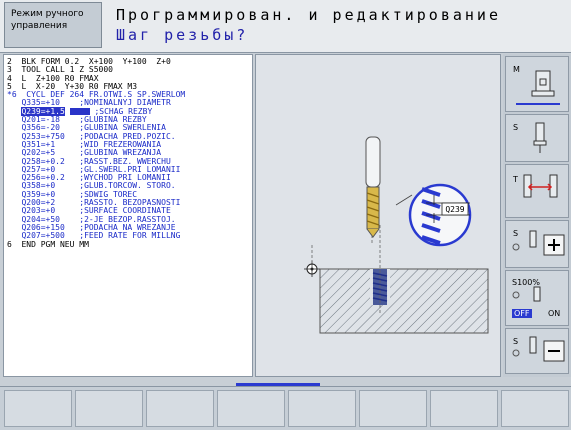 The image size is (571, 430). Describe the element at coordinates (454, 209) in the screenshot. I see `q239-label: Q239` at that location.